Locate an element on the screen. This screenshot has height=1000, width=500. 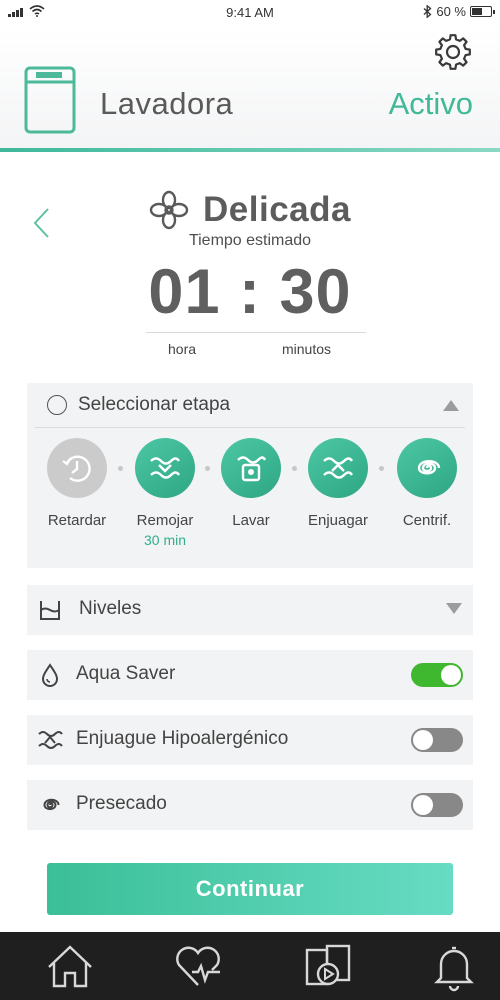
battery-percent: 60 % is located at coordinates (451, 11).